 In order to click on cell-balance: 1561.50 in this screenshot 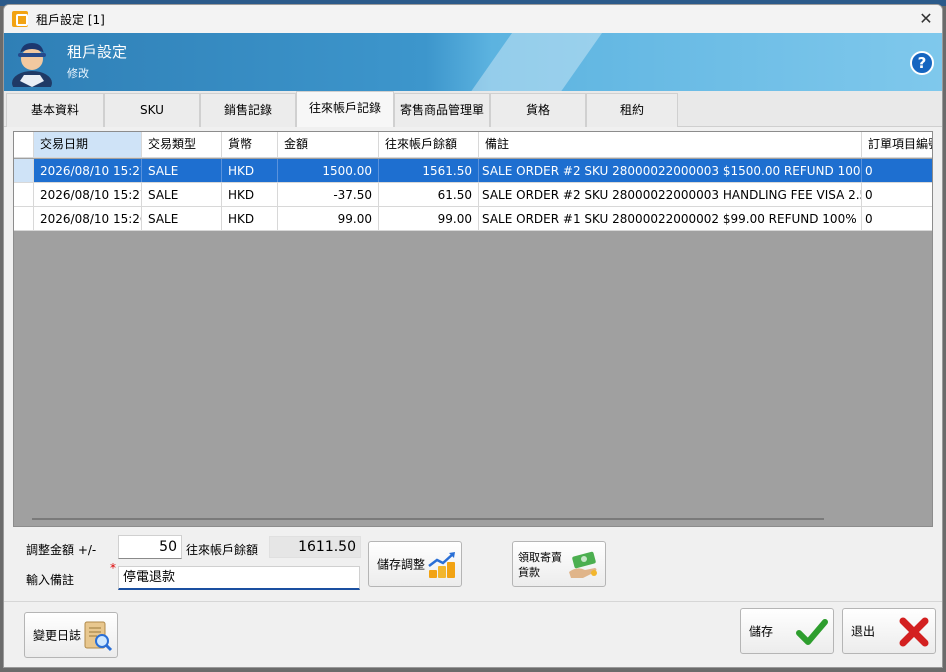, I will do `click(429, 170)`.